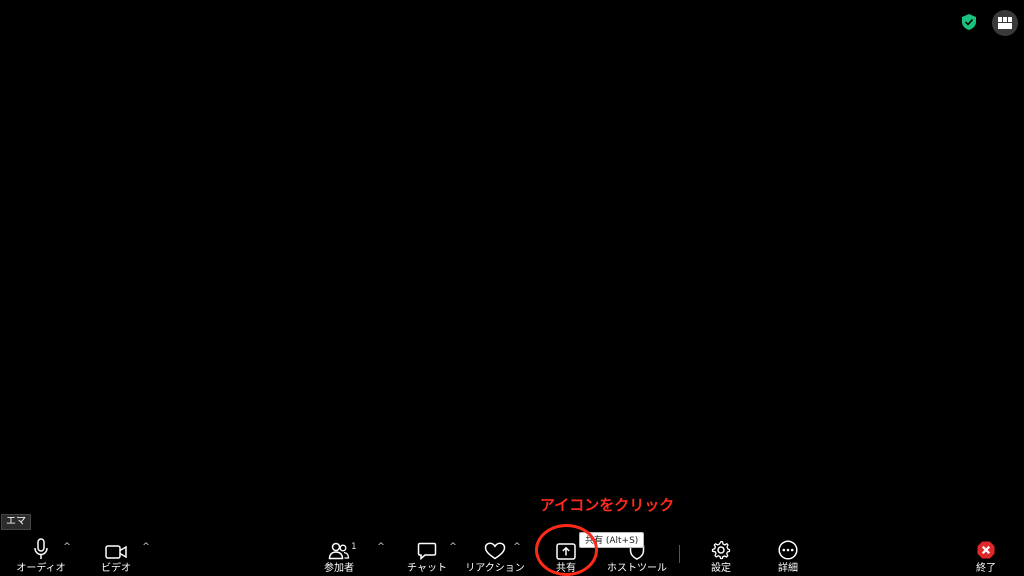  I want to click on toolbar-divider, so click(679, 554).